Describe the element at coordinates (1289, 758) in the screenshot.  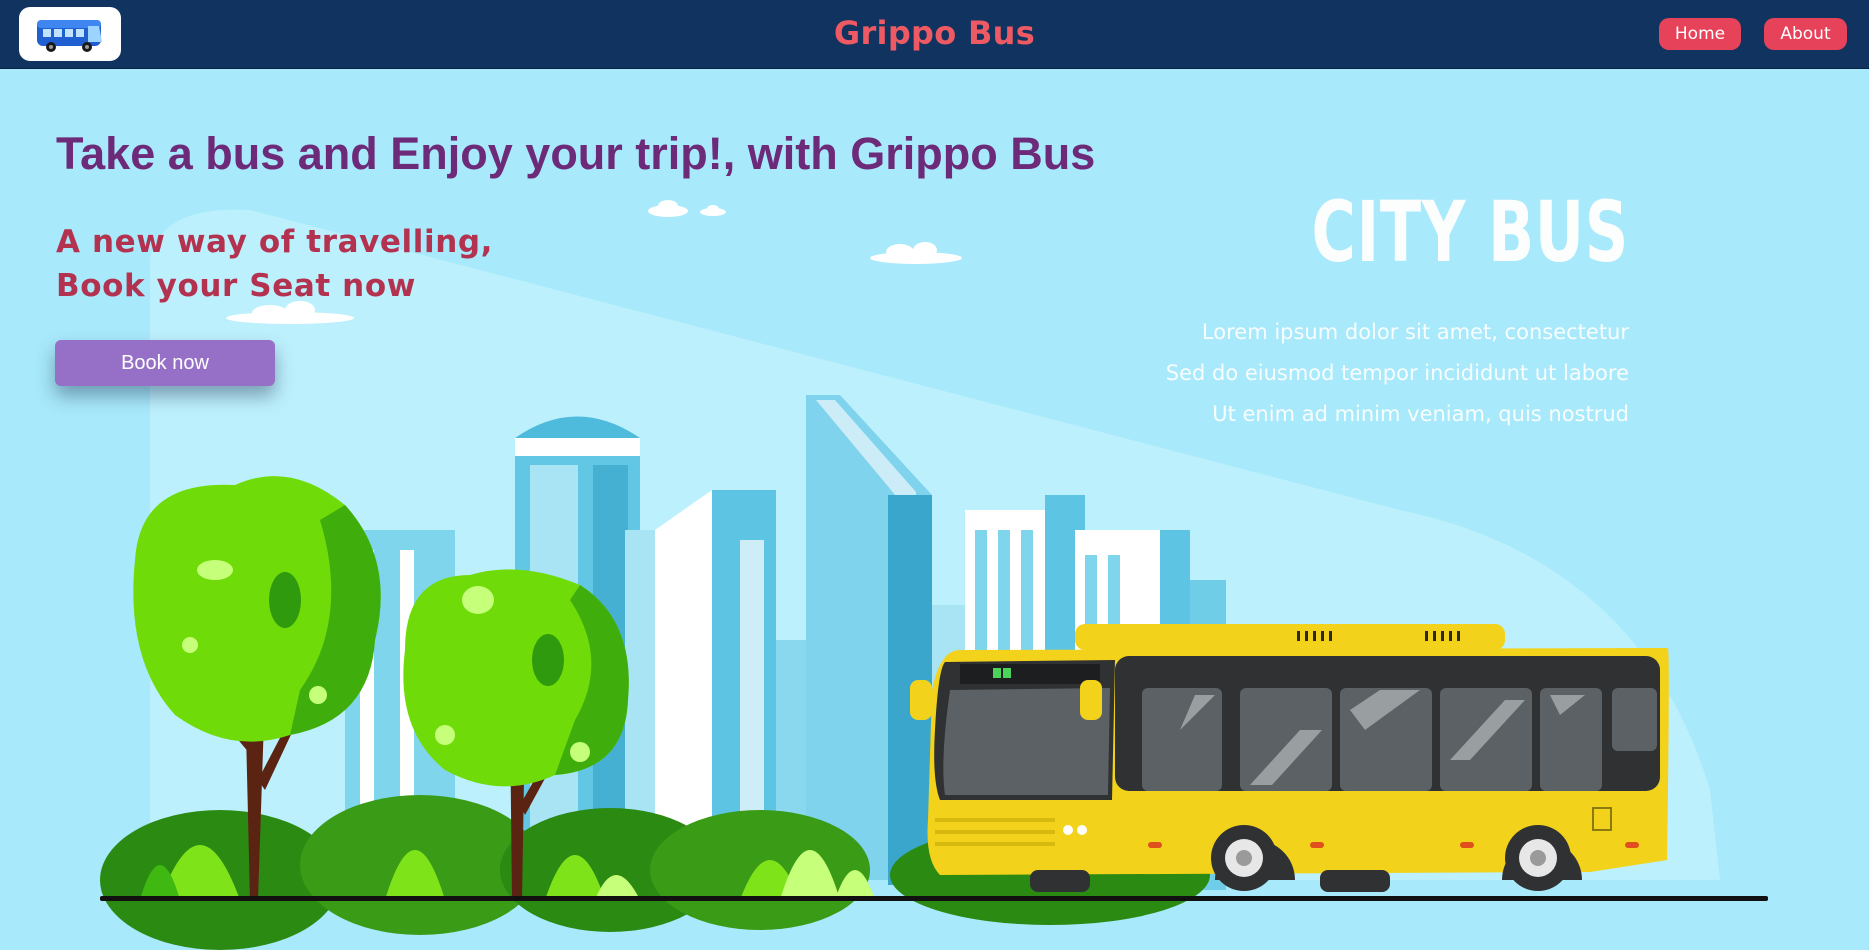
I see `yellow-bus` at that location.